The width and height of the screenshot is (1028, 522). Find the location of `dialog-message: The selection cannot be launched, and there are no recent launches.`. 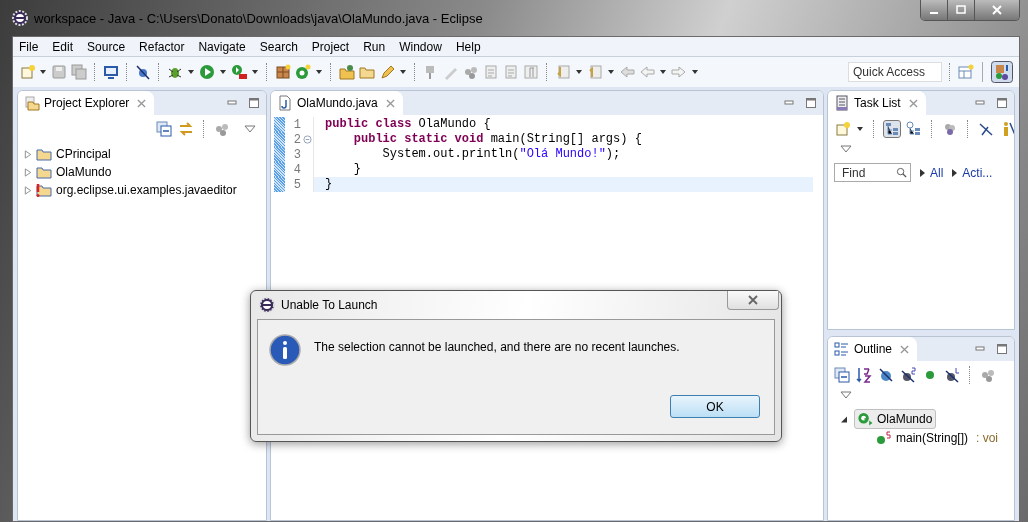

dialog-message: The selection cannot be launched, and there are no recent launches. is located at coordinates (497, 347).